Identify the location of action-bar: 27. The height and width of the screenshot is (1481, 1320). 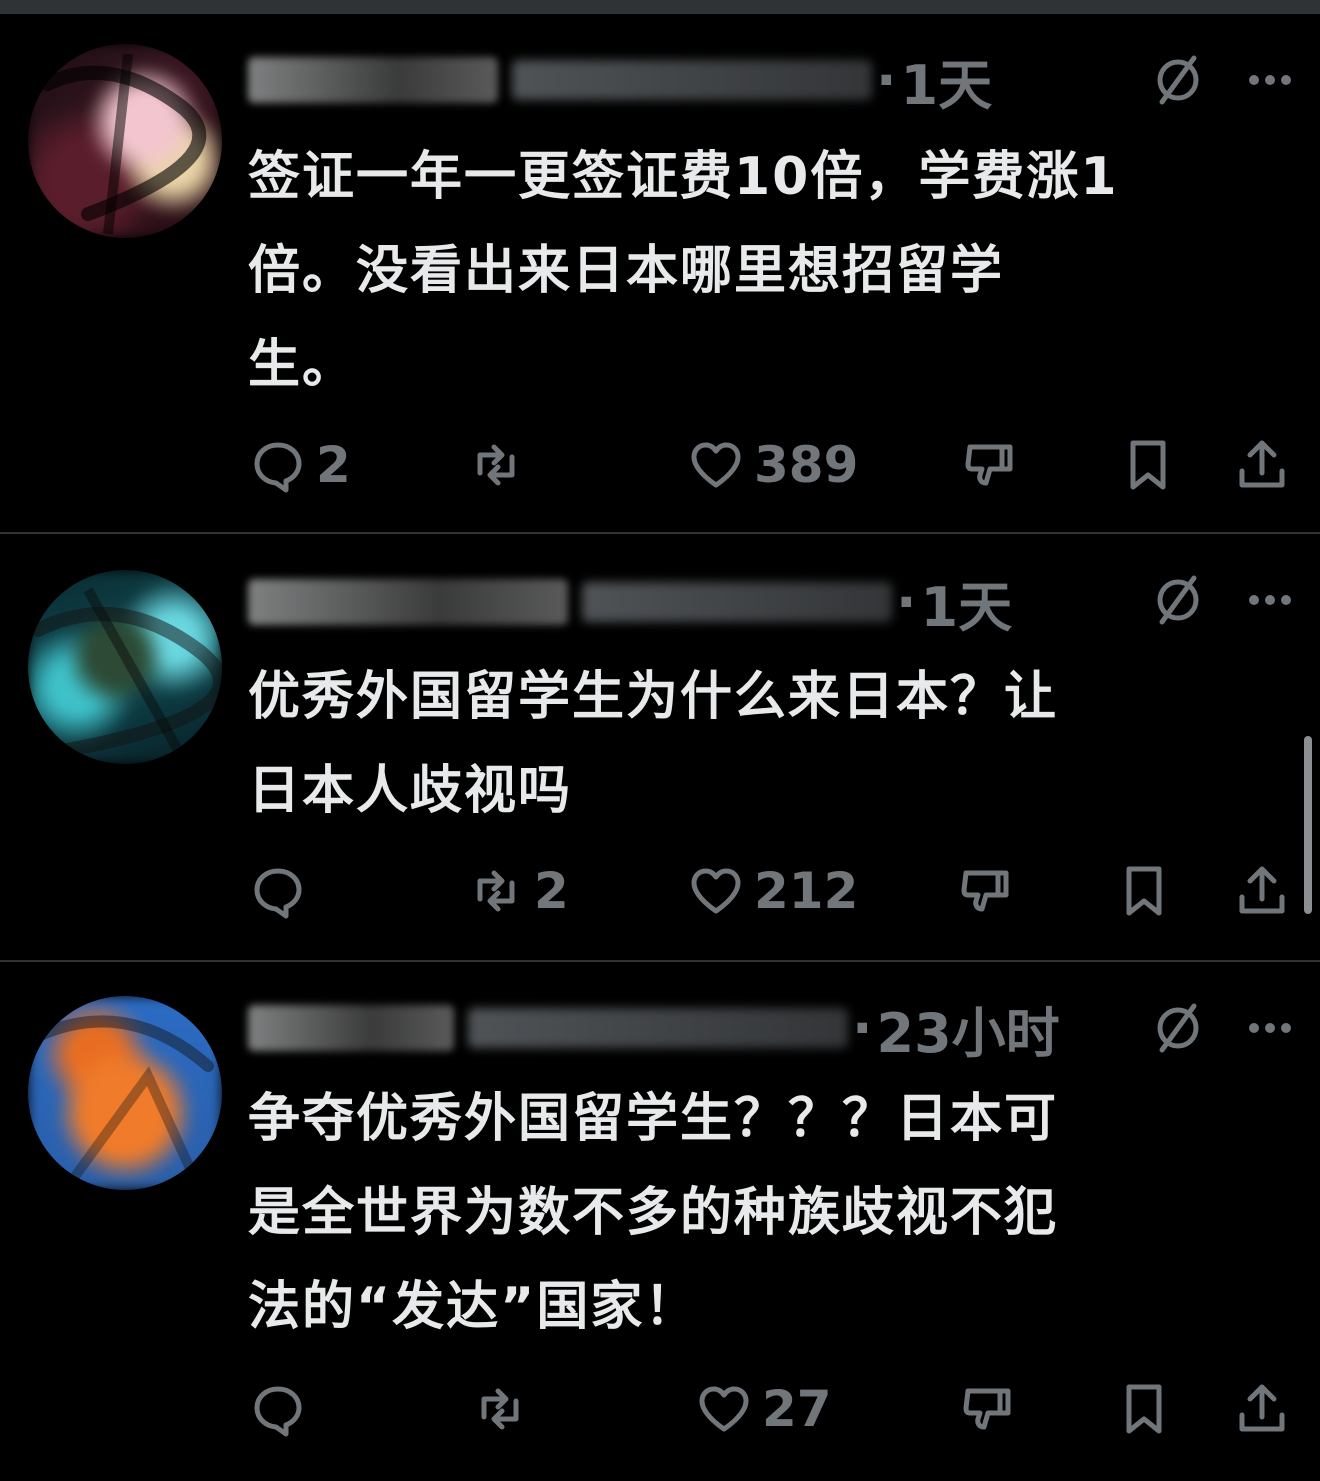
(770, 1409).